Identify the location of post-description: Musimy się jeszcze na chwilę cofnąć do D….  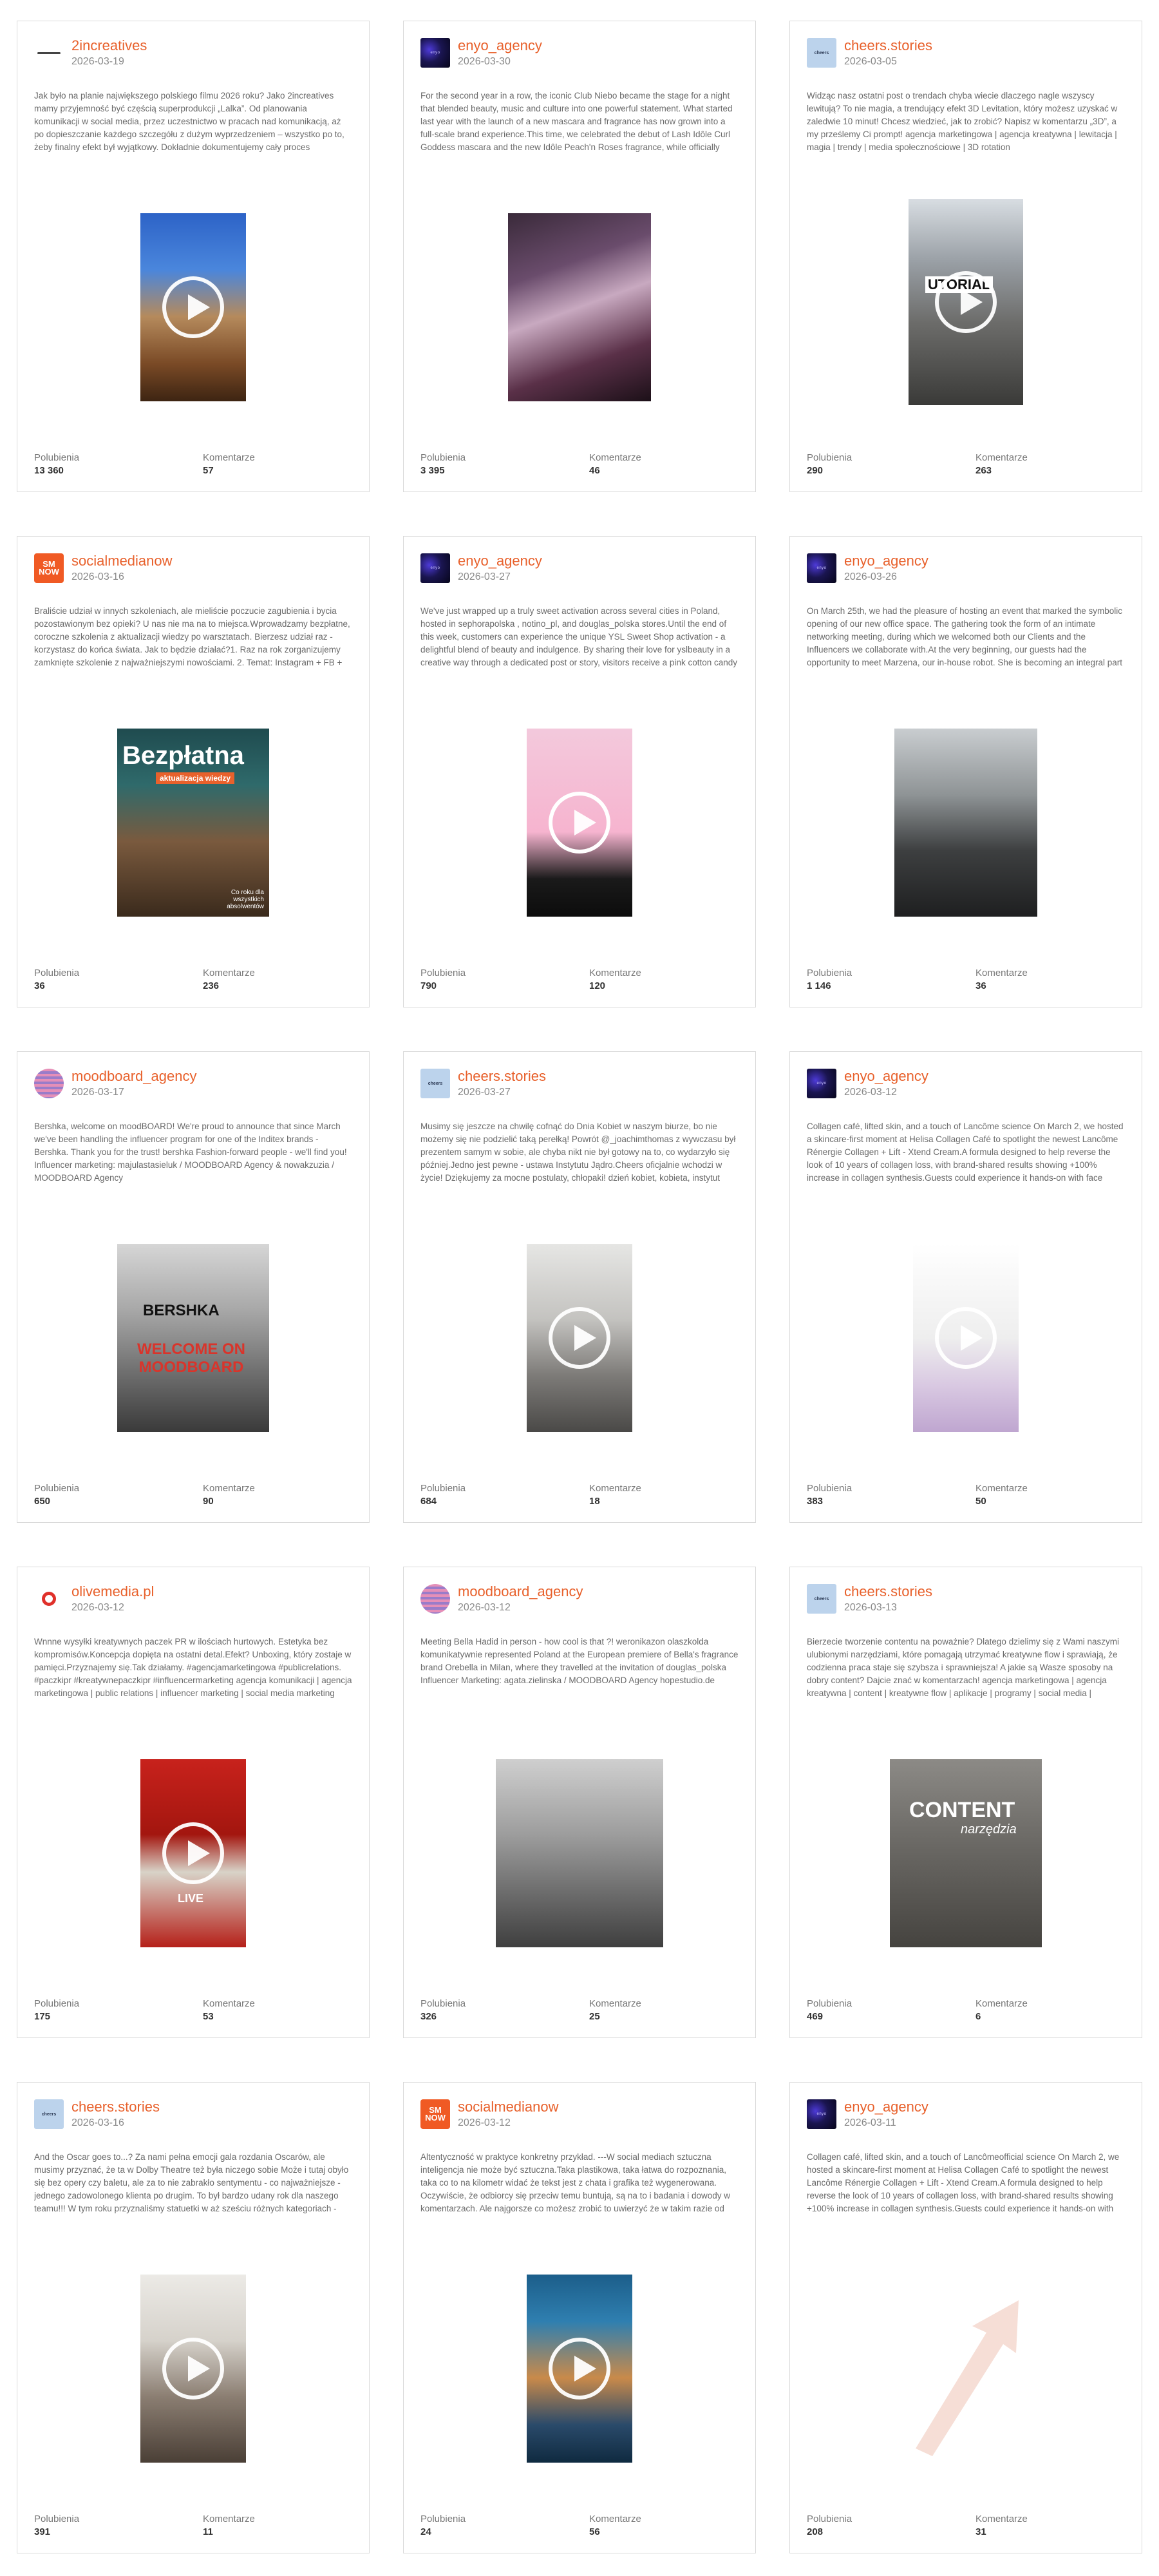
(578, 1152).